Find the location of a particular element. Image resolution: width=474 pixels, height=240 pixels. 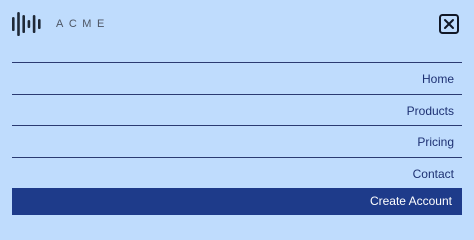

close-icon is located at coordinates (449, 24).